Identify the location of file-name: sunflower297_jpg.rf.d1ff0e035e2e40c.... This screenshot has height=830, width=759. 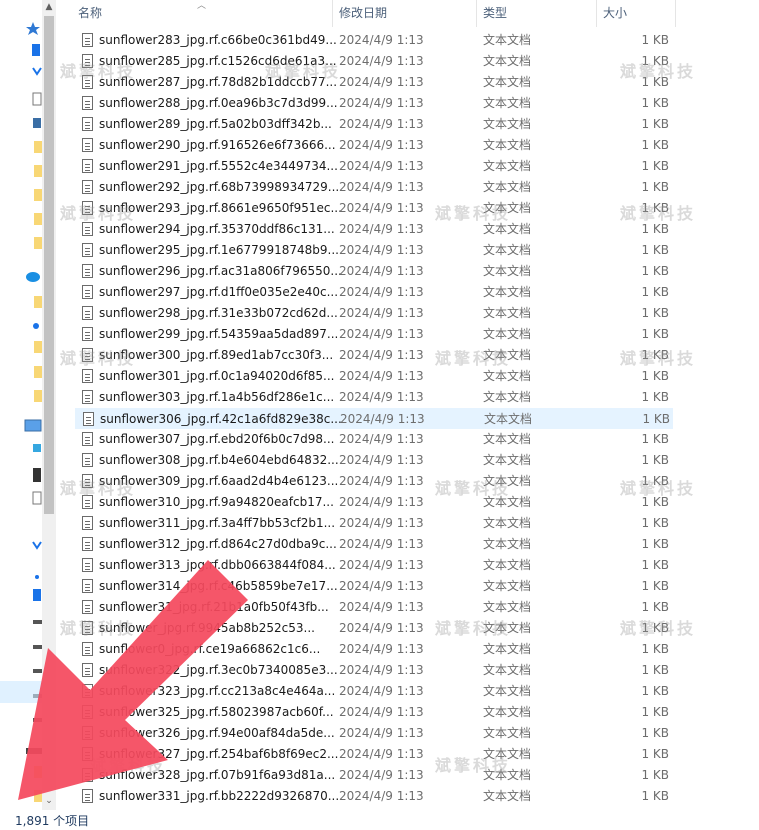
(218, 292).